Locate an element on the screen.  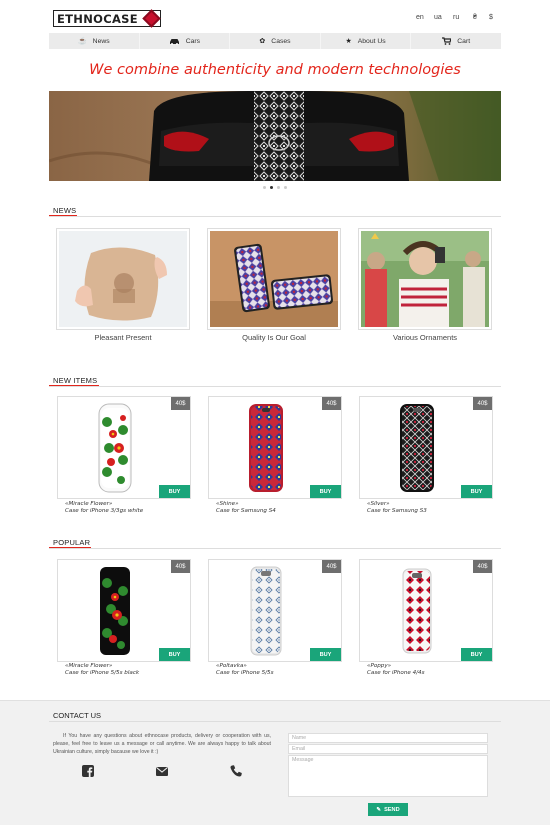
nav-item-cars: Cars is located at coordinates (185, 41).